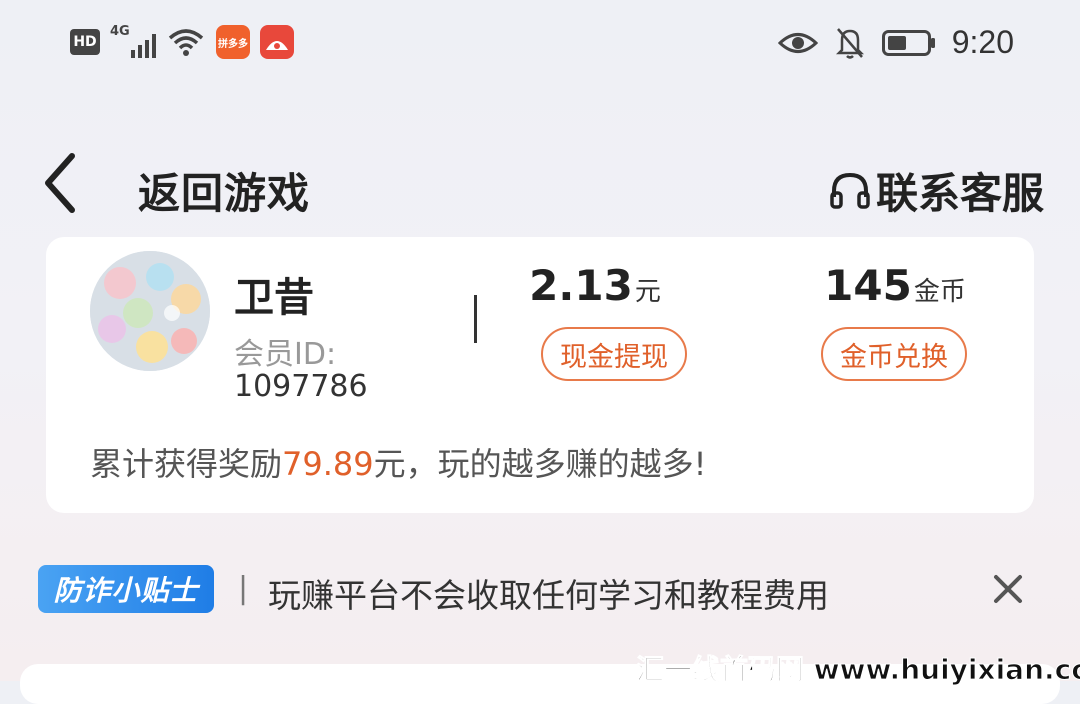 This screenshot has width=1080, height=704. I want to click on total-reward-text: 累计获得奖励79.89元，玩的越多赚的越多!, so click(398, 462).